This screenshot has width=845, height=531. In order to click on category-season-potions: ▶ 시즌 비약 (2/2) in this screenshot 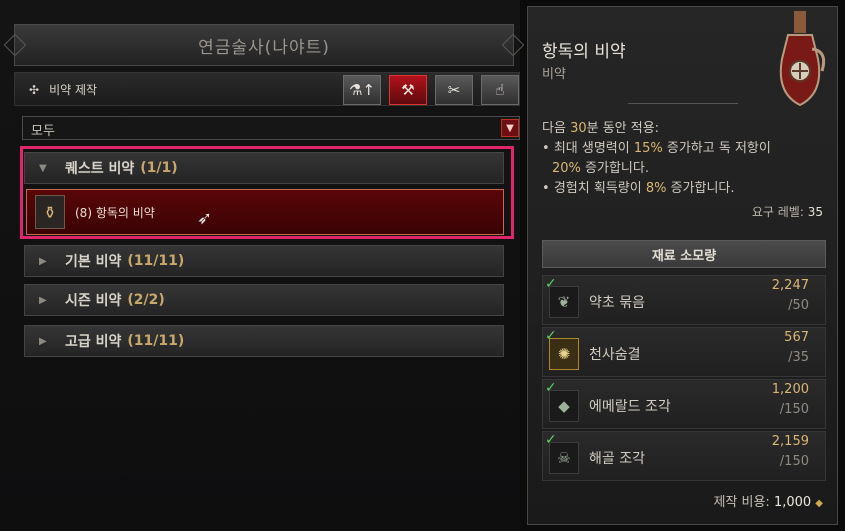, I will do `click(264, 300)`.